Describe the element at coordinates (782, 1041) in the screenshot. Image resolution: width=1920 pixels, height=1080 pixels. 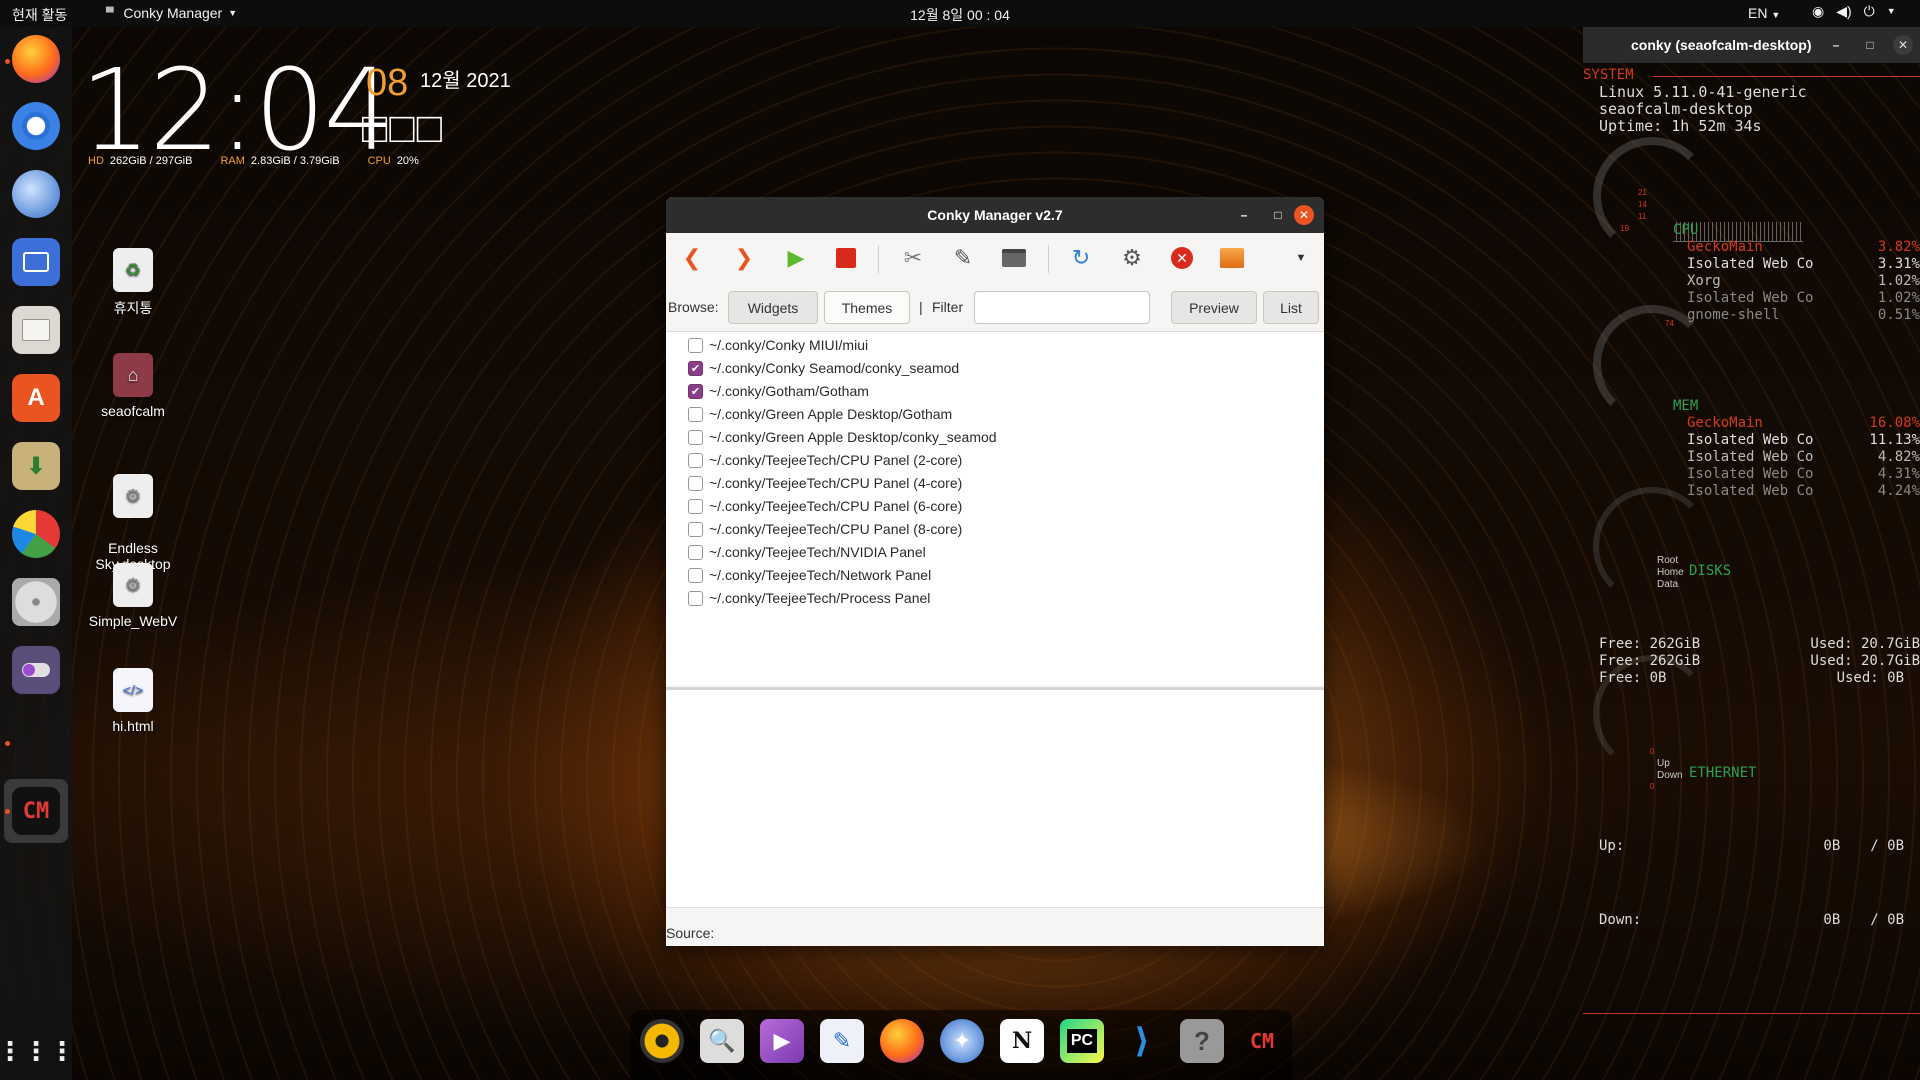
I see `video-player-icon: ▶` at that location.